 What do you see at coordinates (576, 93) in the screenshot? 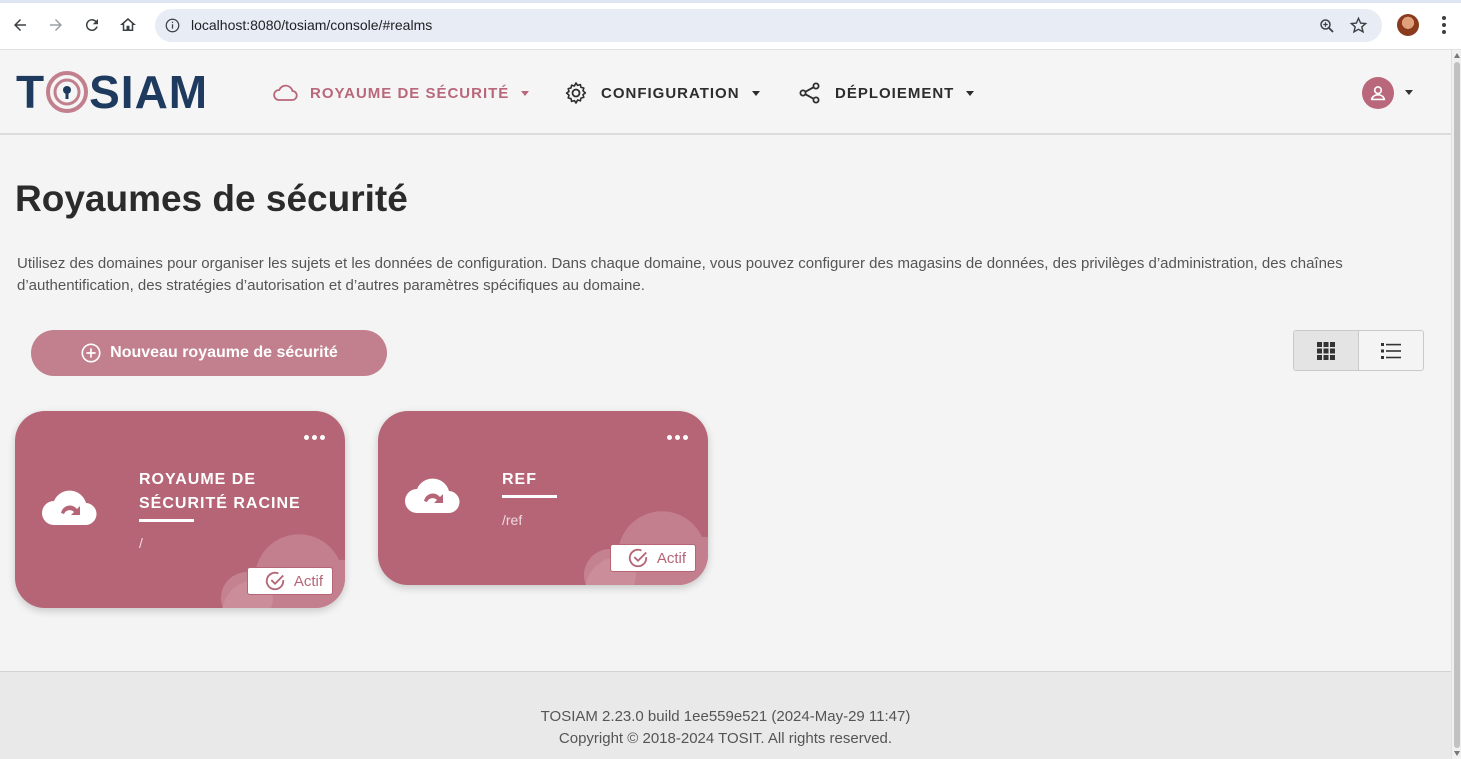
I see `gear-icon` at bounding box center [576, 93].